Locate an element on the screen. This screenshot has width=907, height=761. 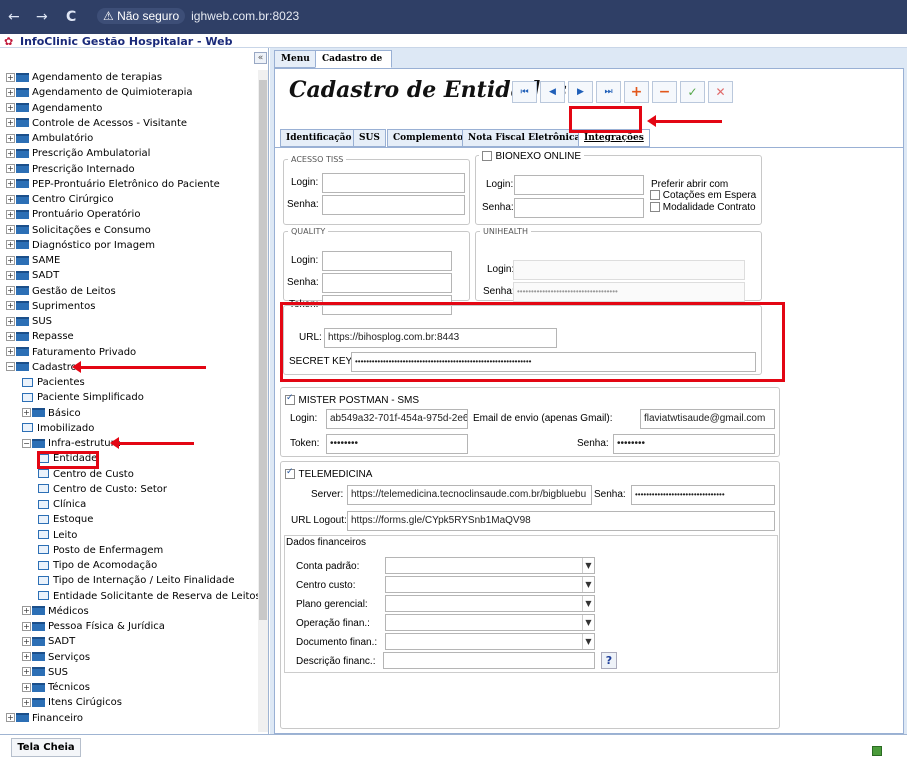
tele-senha-input: •••••••••••••••••••••••••••••••• is located at coordinates (703, 495).